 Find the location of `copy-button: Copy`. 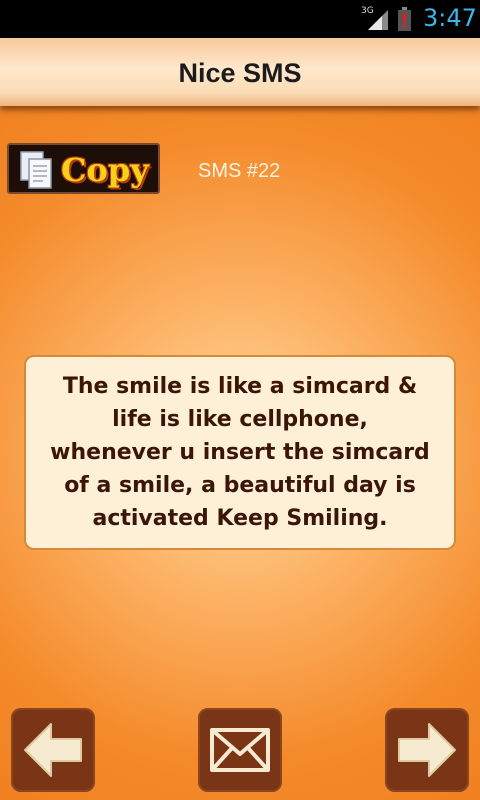

copy-button: Copy is located at coordinates (83, 168).